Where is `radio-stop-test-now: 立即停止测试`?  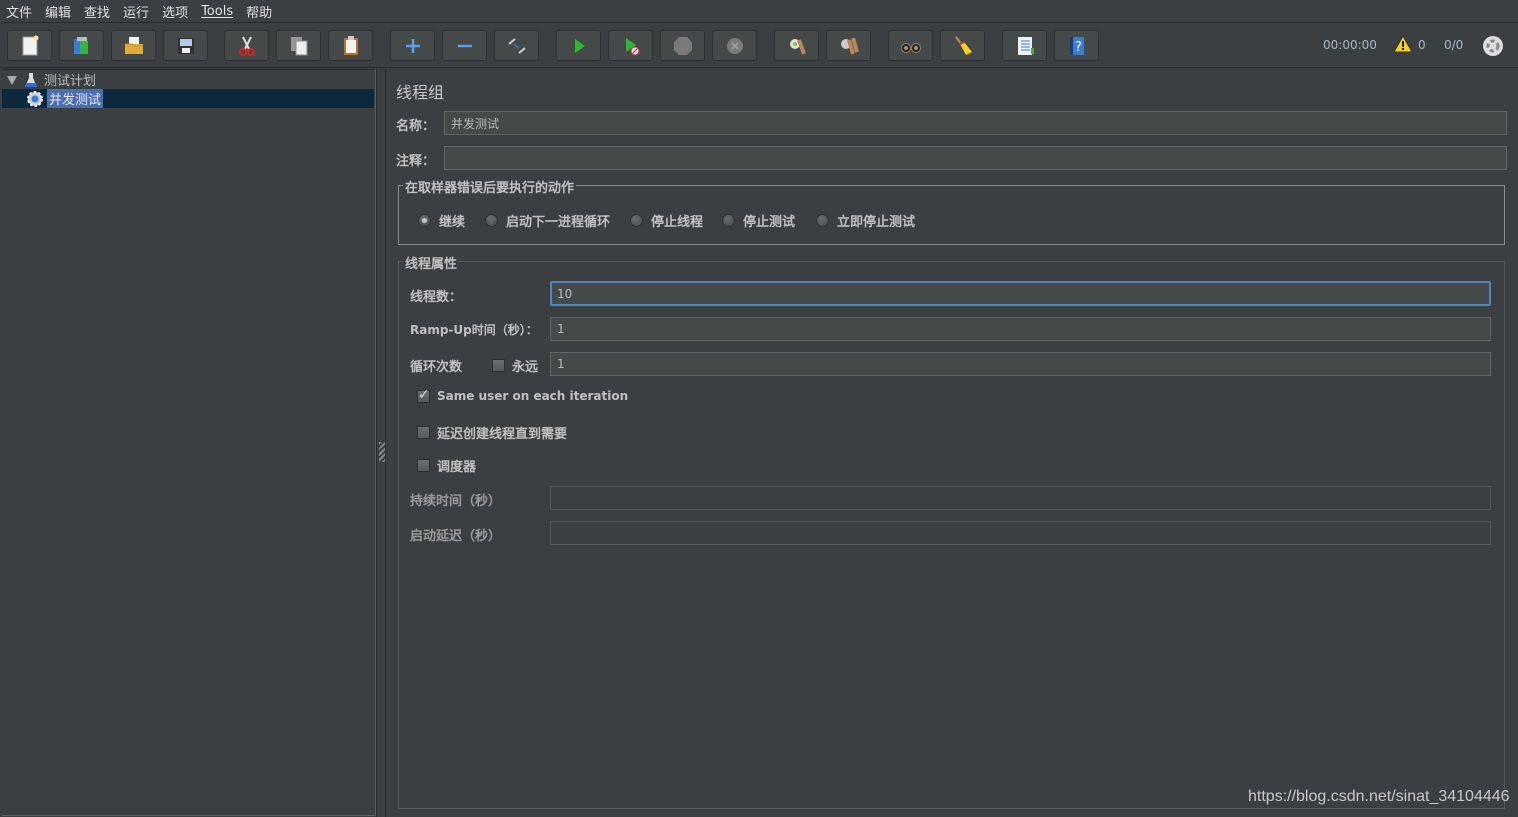 radio-stop-test-now: 立即停止测试 is located at coordinates (865, 220).